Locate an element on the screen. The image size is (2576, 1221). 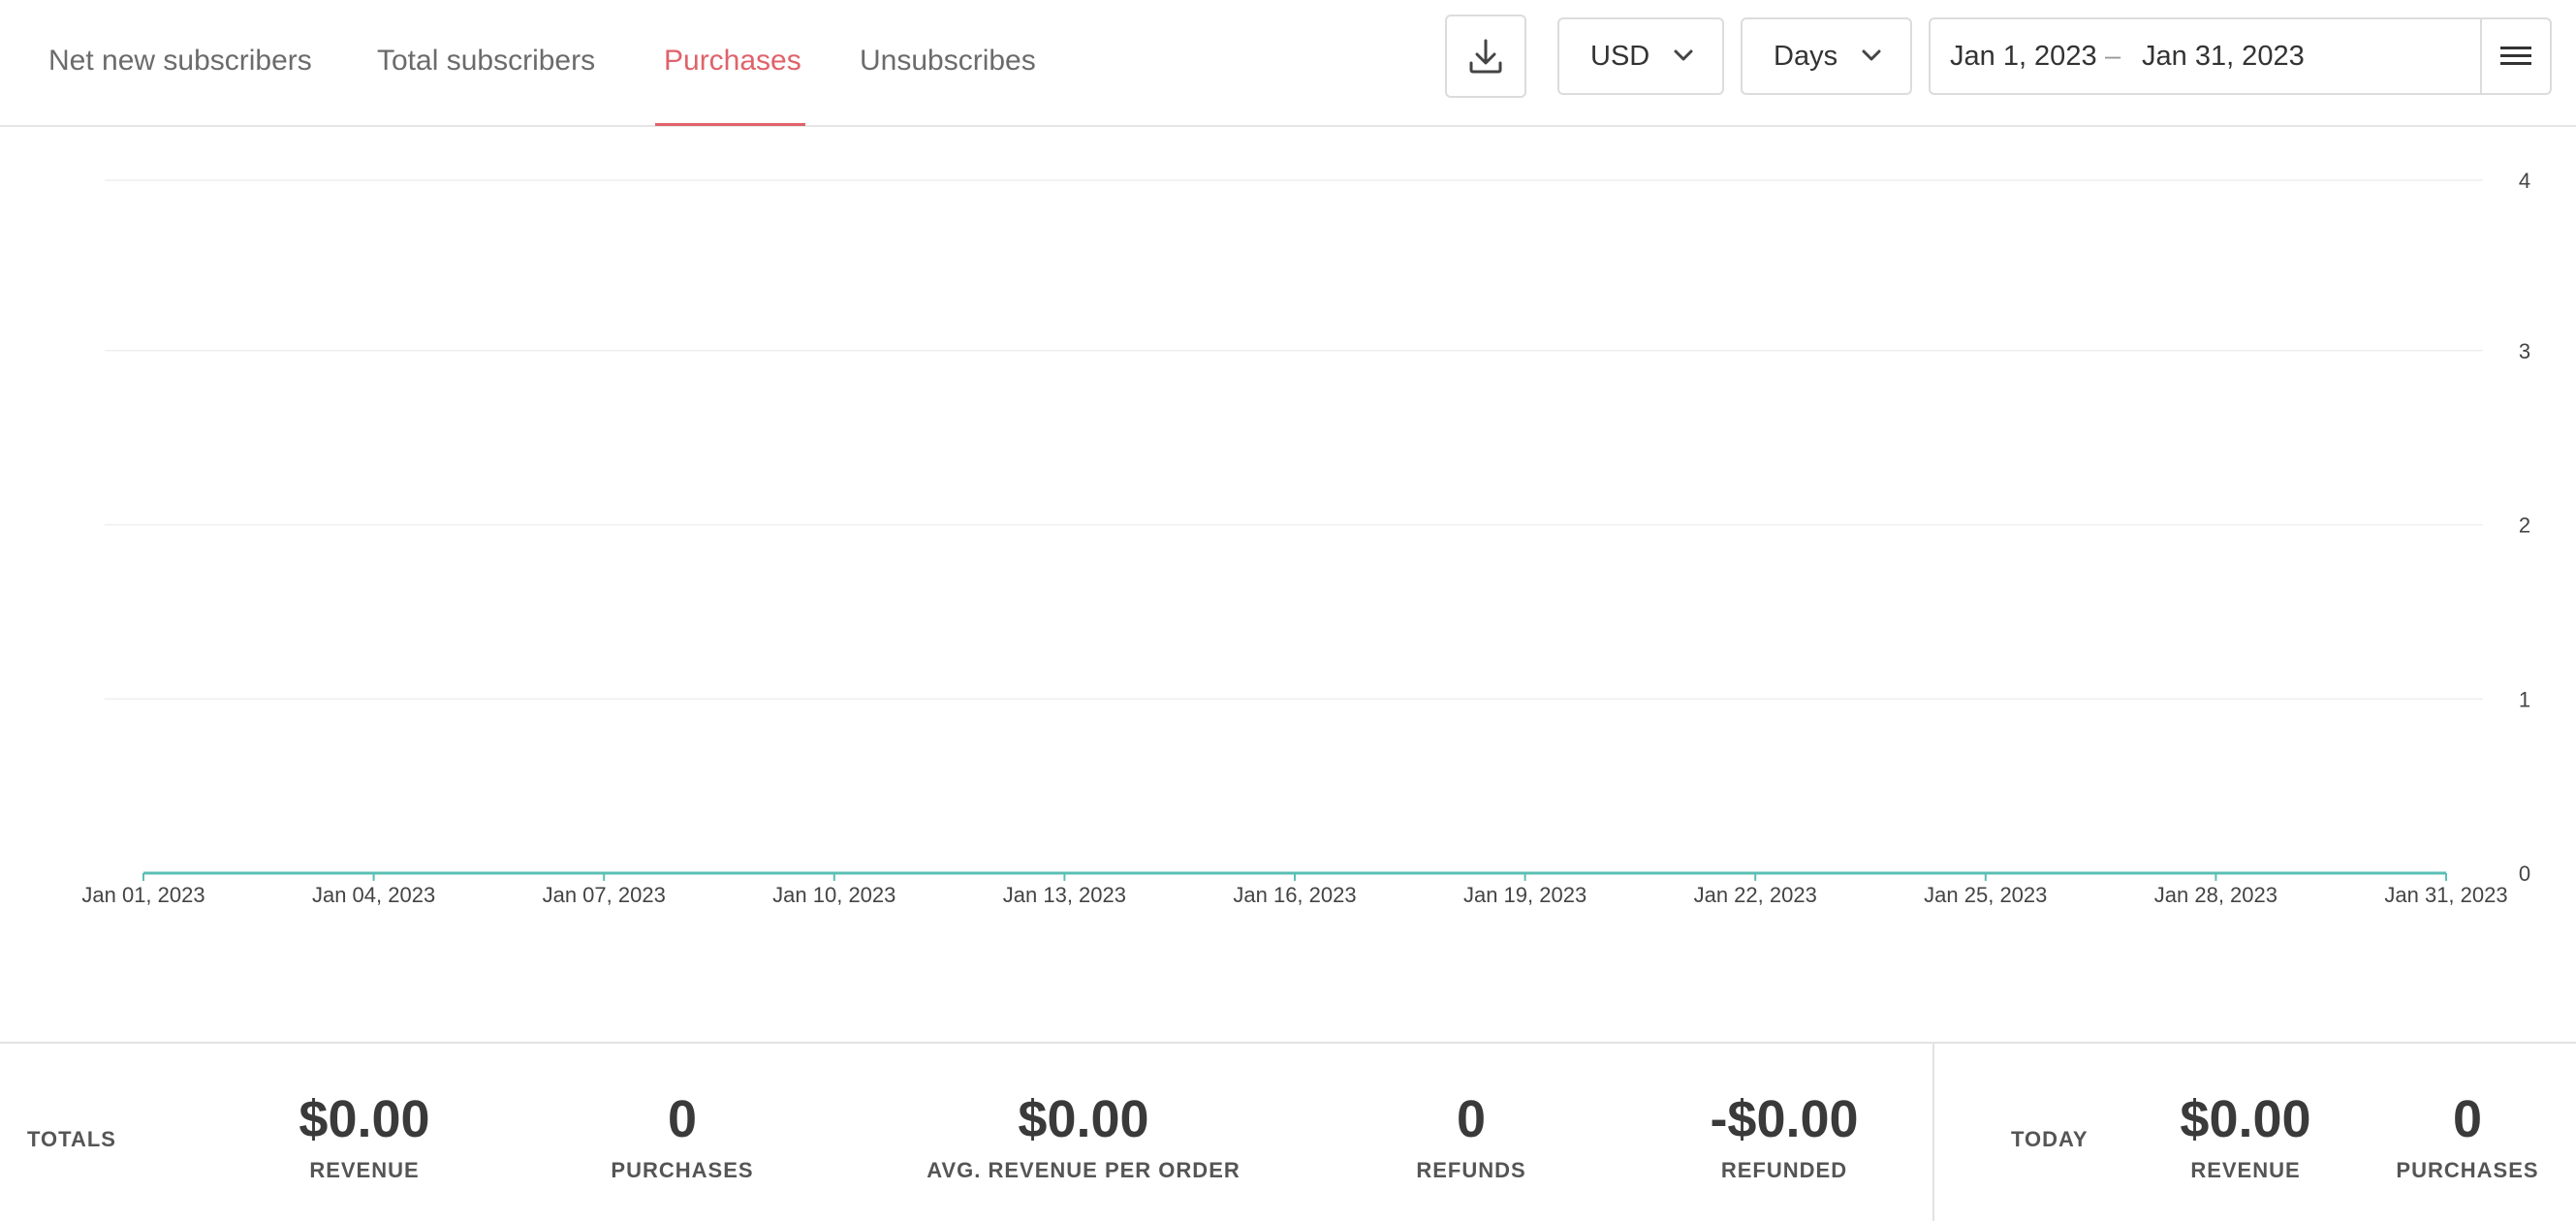
tab-net-new-subscribers: Net new subscribers is located at coordinates (180, 62).